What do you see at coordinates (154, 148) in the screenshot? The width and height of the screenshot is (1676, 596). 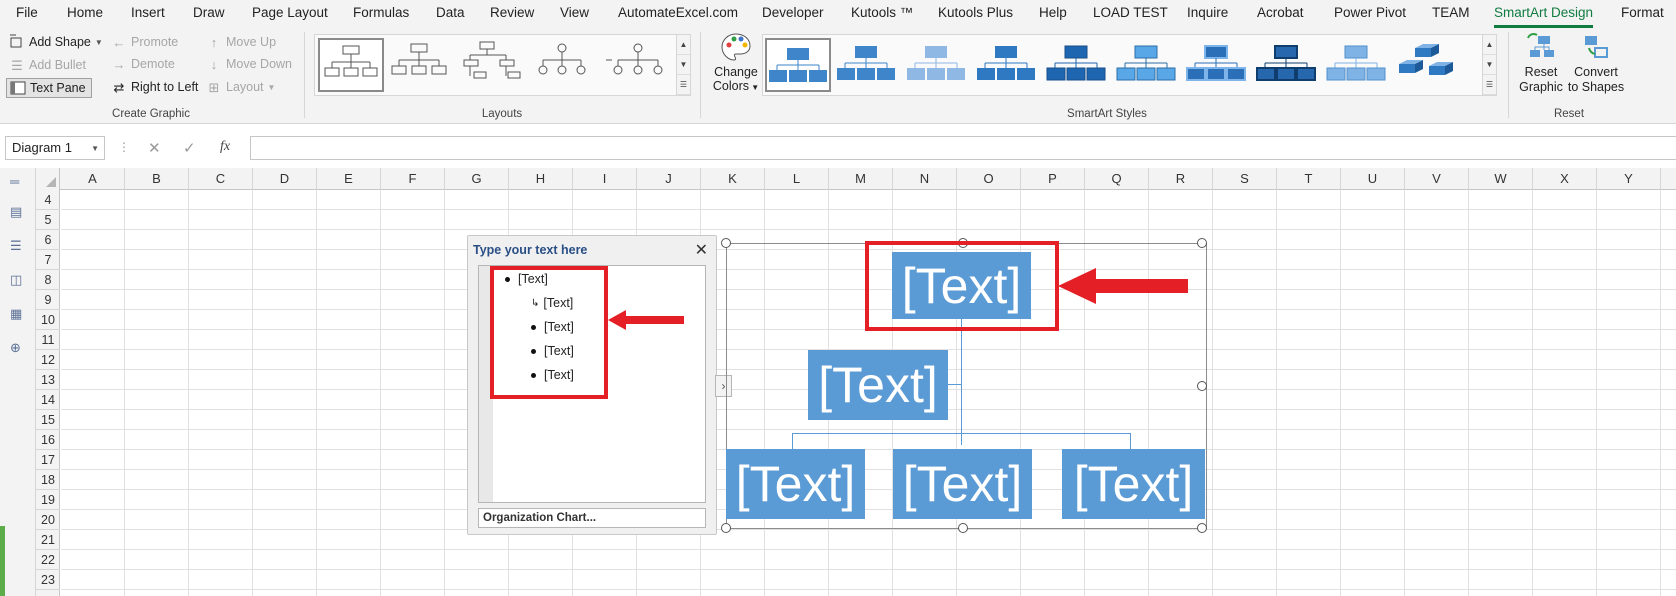 I see `cancel-icon: ✕` at bounding box center [154, 148].